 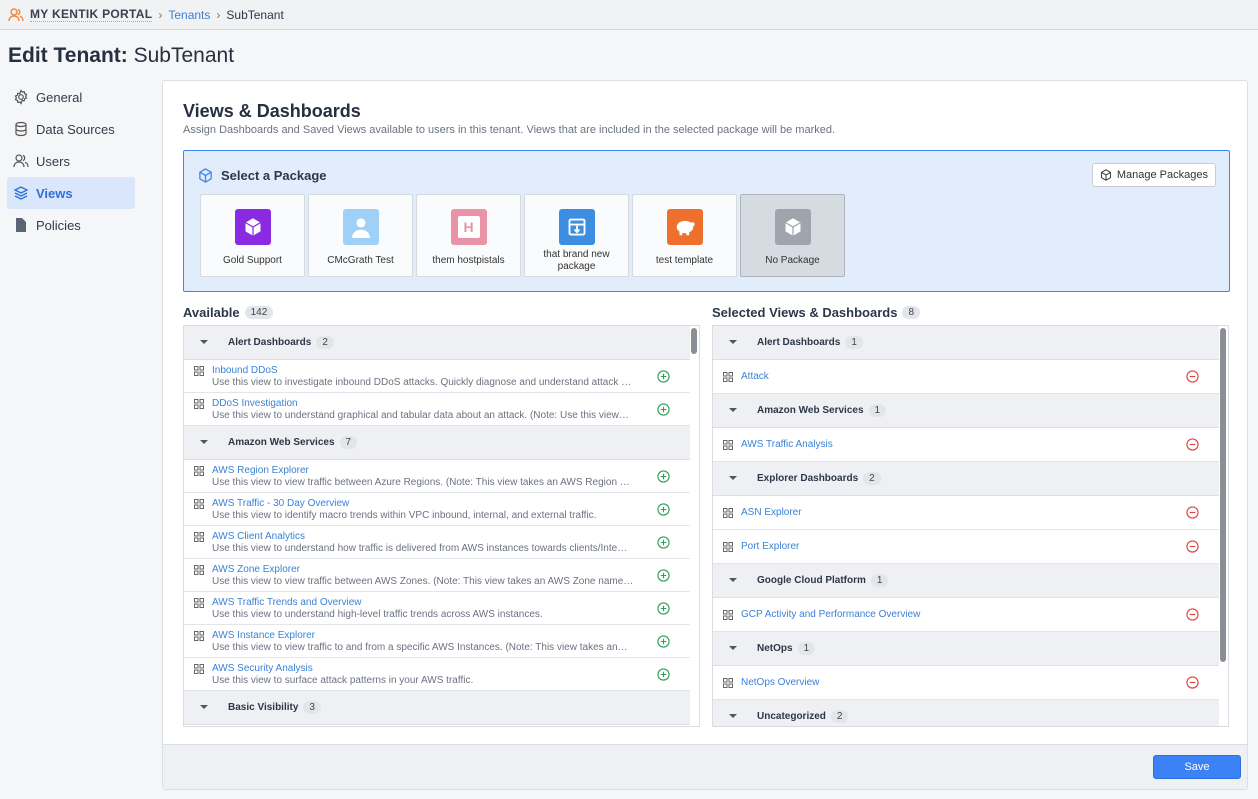 I want to click on sidebar-item-users: Users, so click(x=71, y=161).